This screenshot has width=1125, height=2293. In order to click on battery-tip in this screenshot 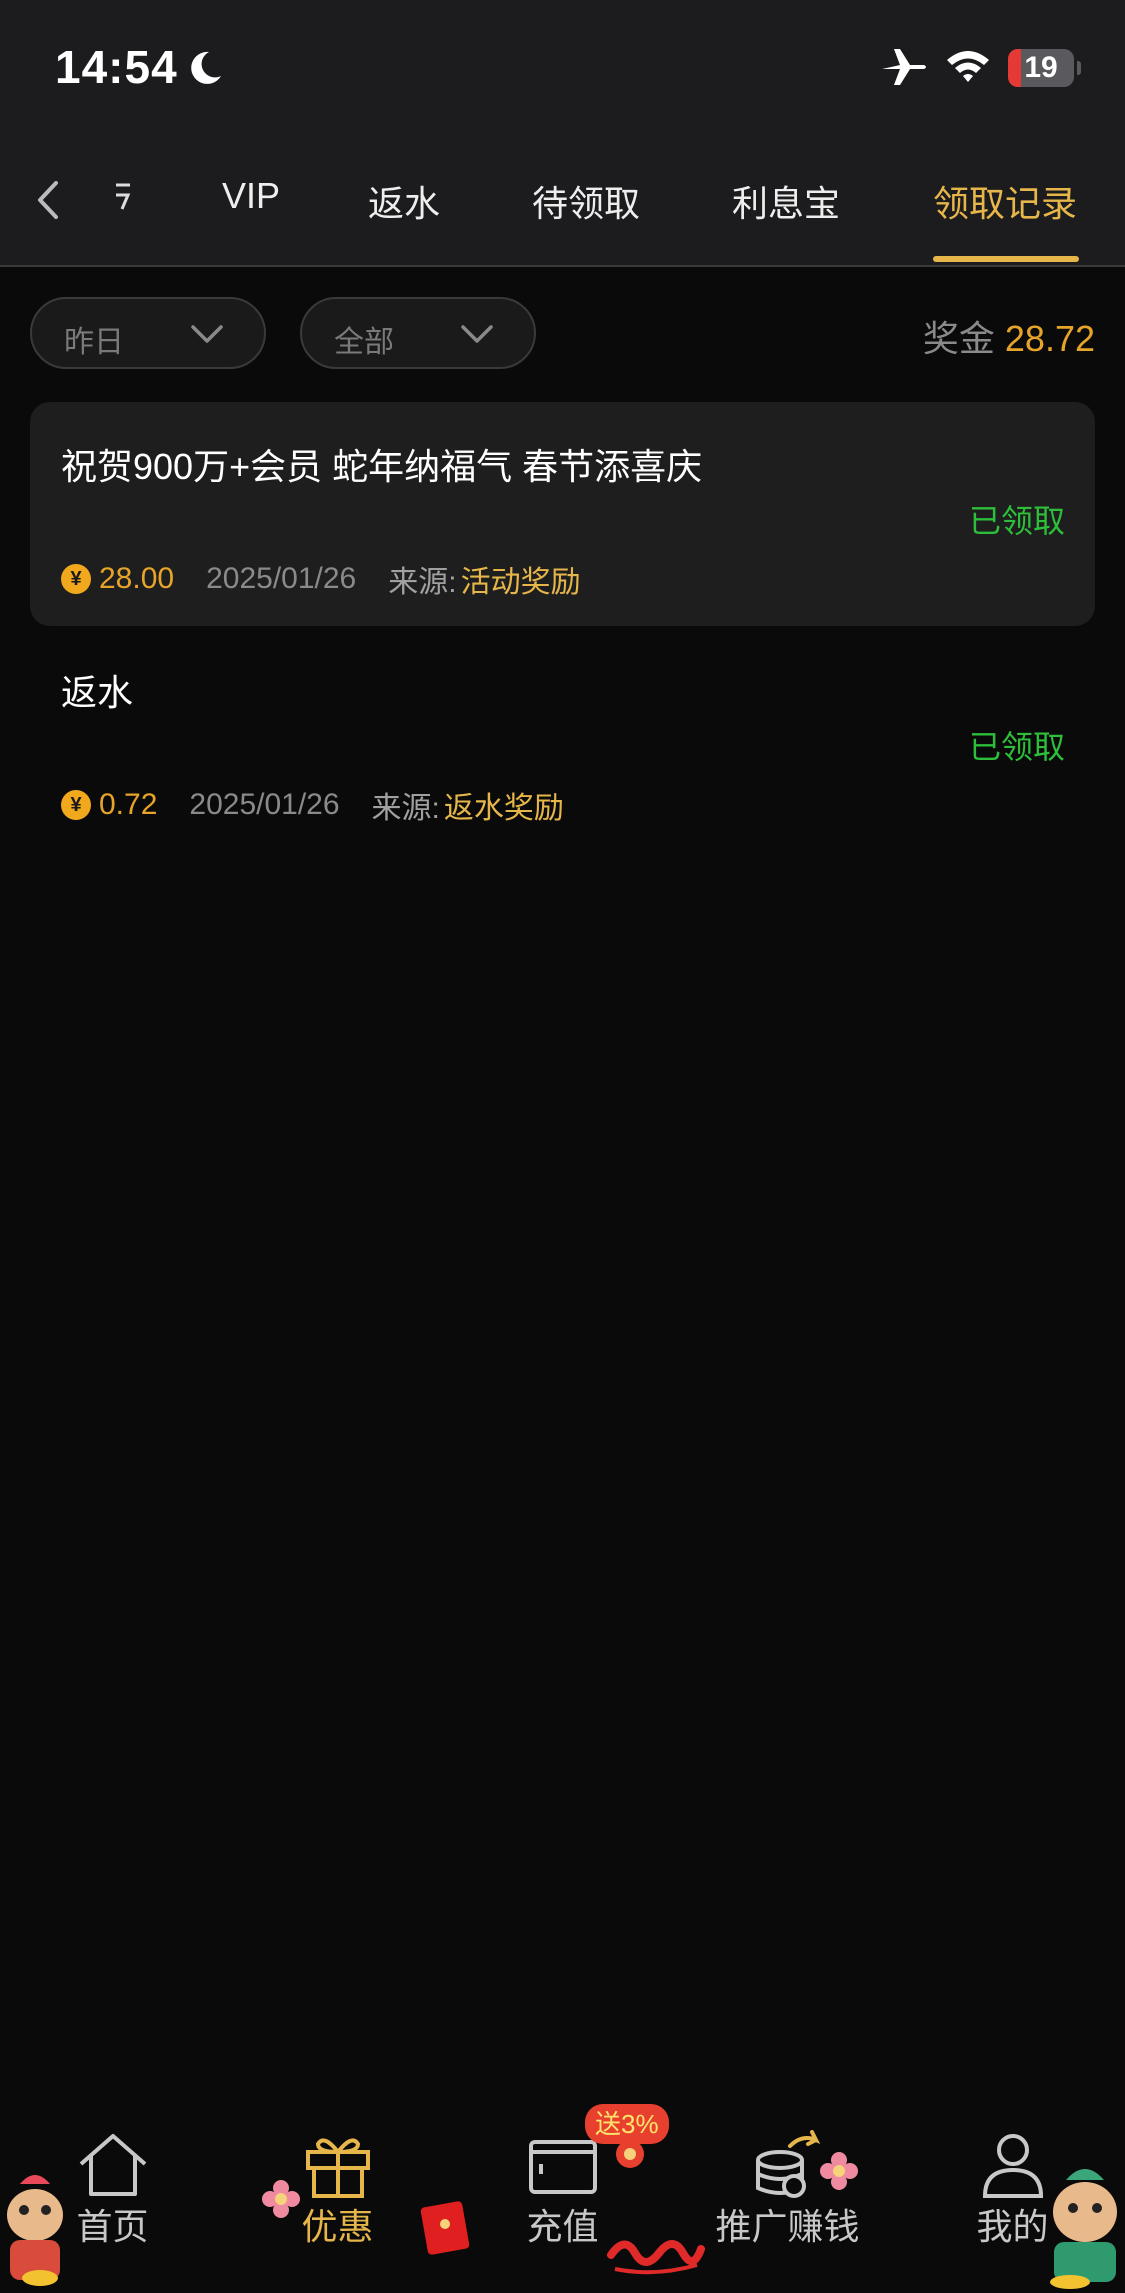, I will do `click(1079, 68)`.